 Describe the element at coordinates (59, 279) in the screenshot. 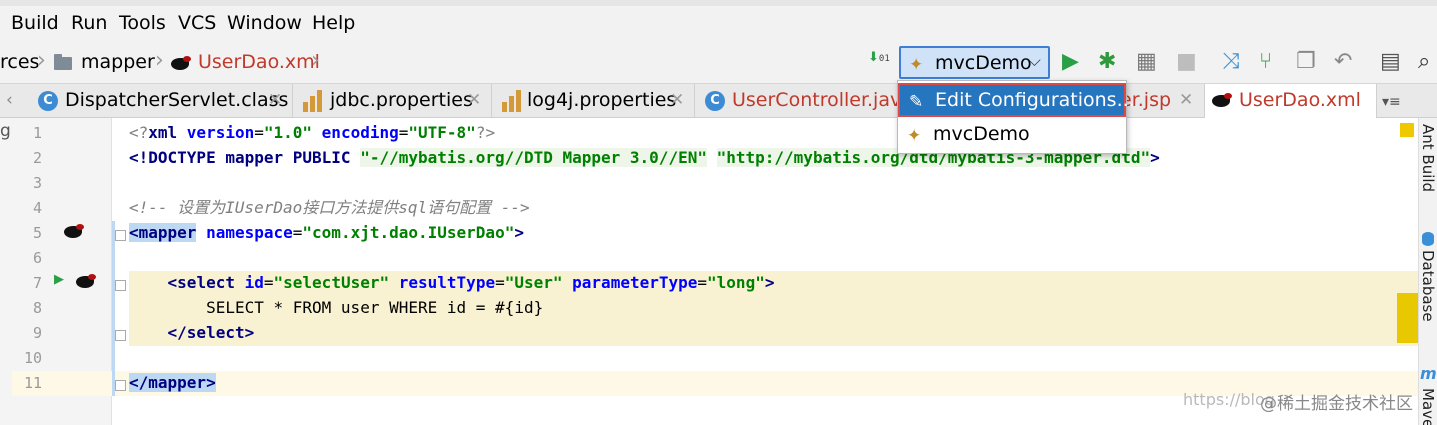

I see `run-gutter-icon: ▶` at that location.